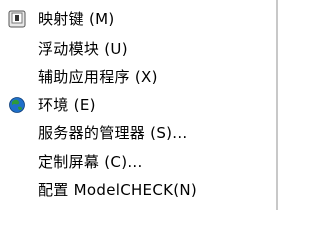 The image size is (320, 240). I want to click on globe-icon, so click(17, 105).